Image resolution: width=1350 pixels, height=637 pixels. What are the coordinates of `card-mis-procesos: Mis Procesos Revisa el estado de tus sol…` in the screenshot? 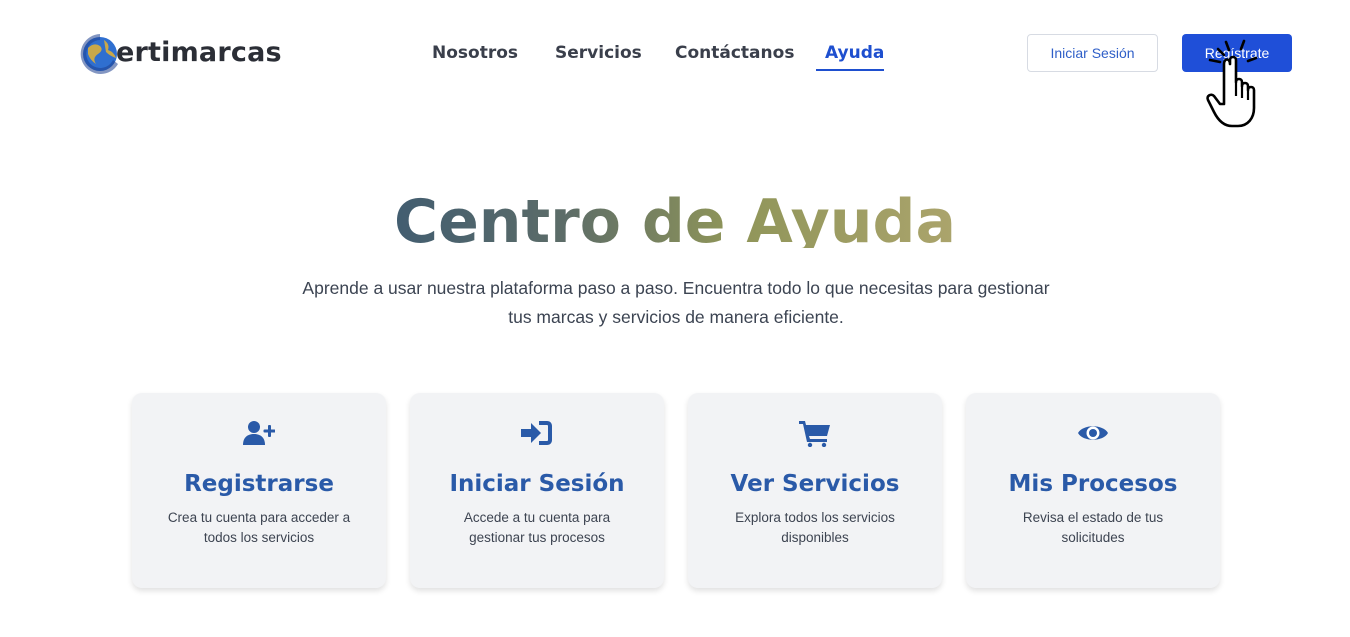 It's located at (1093, 490).